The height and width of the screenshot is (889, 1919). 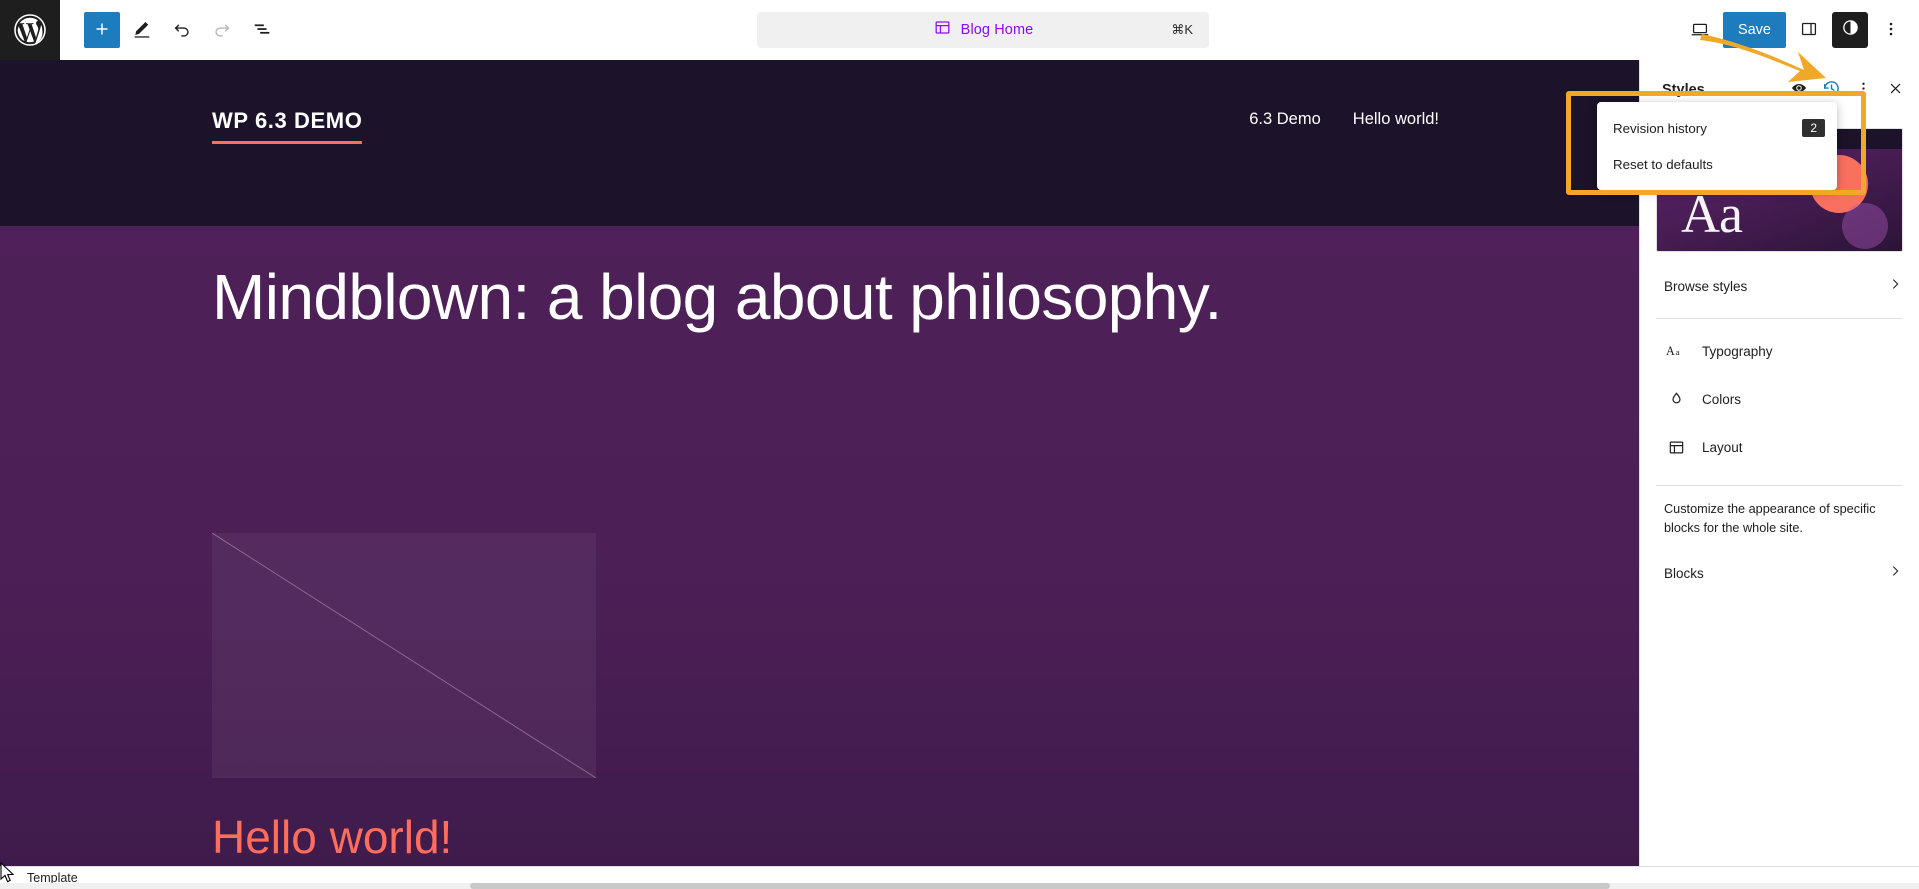 I want to click on preview-device-button, so click(x=1700, y=30).